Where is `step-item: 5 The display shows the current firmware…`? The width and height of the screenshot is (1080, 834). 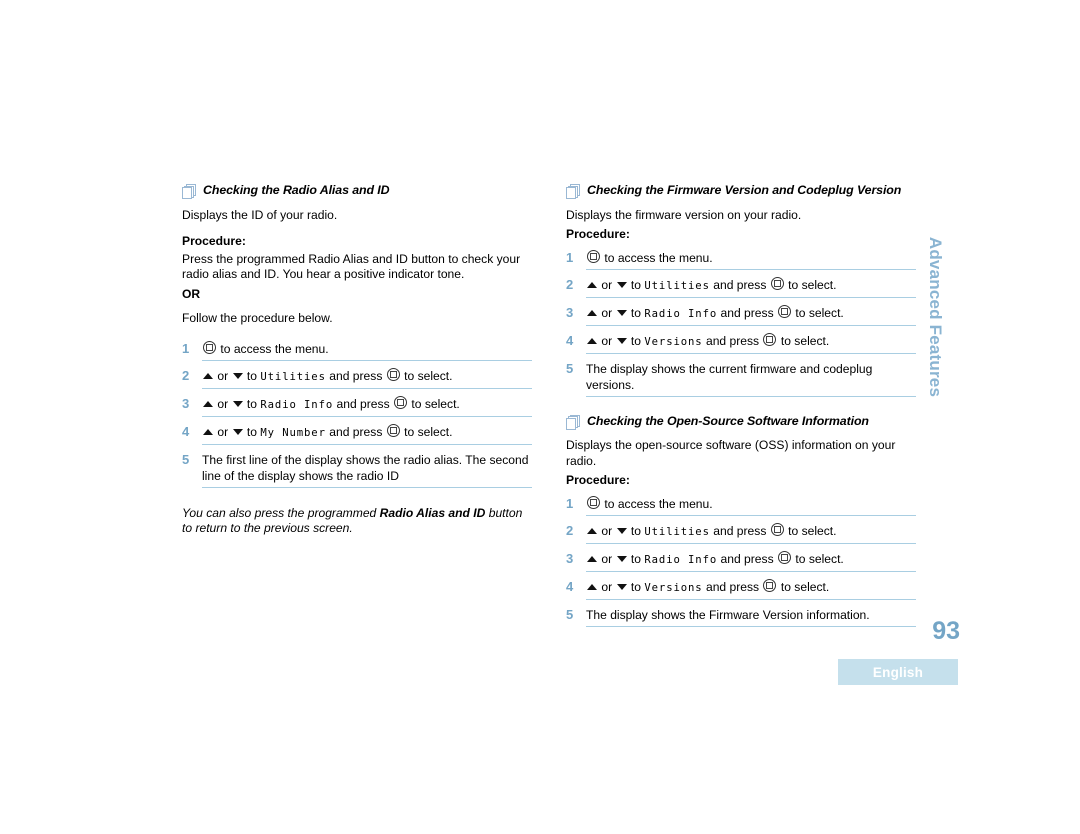
step-item: 5 The display shows the current firmware… is located at coordinates (741, 379).